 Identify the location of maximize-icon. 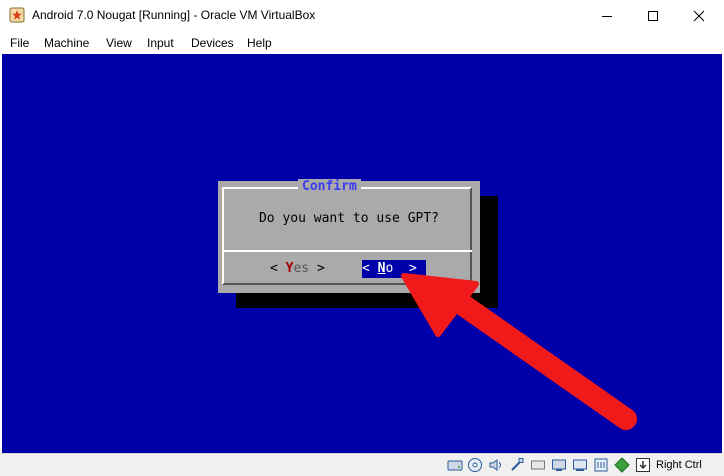
(653, 16).